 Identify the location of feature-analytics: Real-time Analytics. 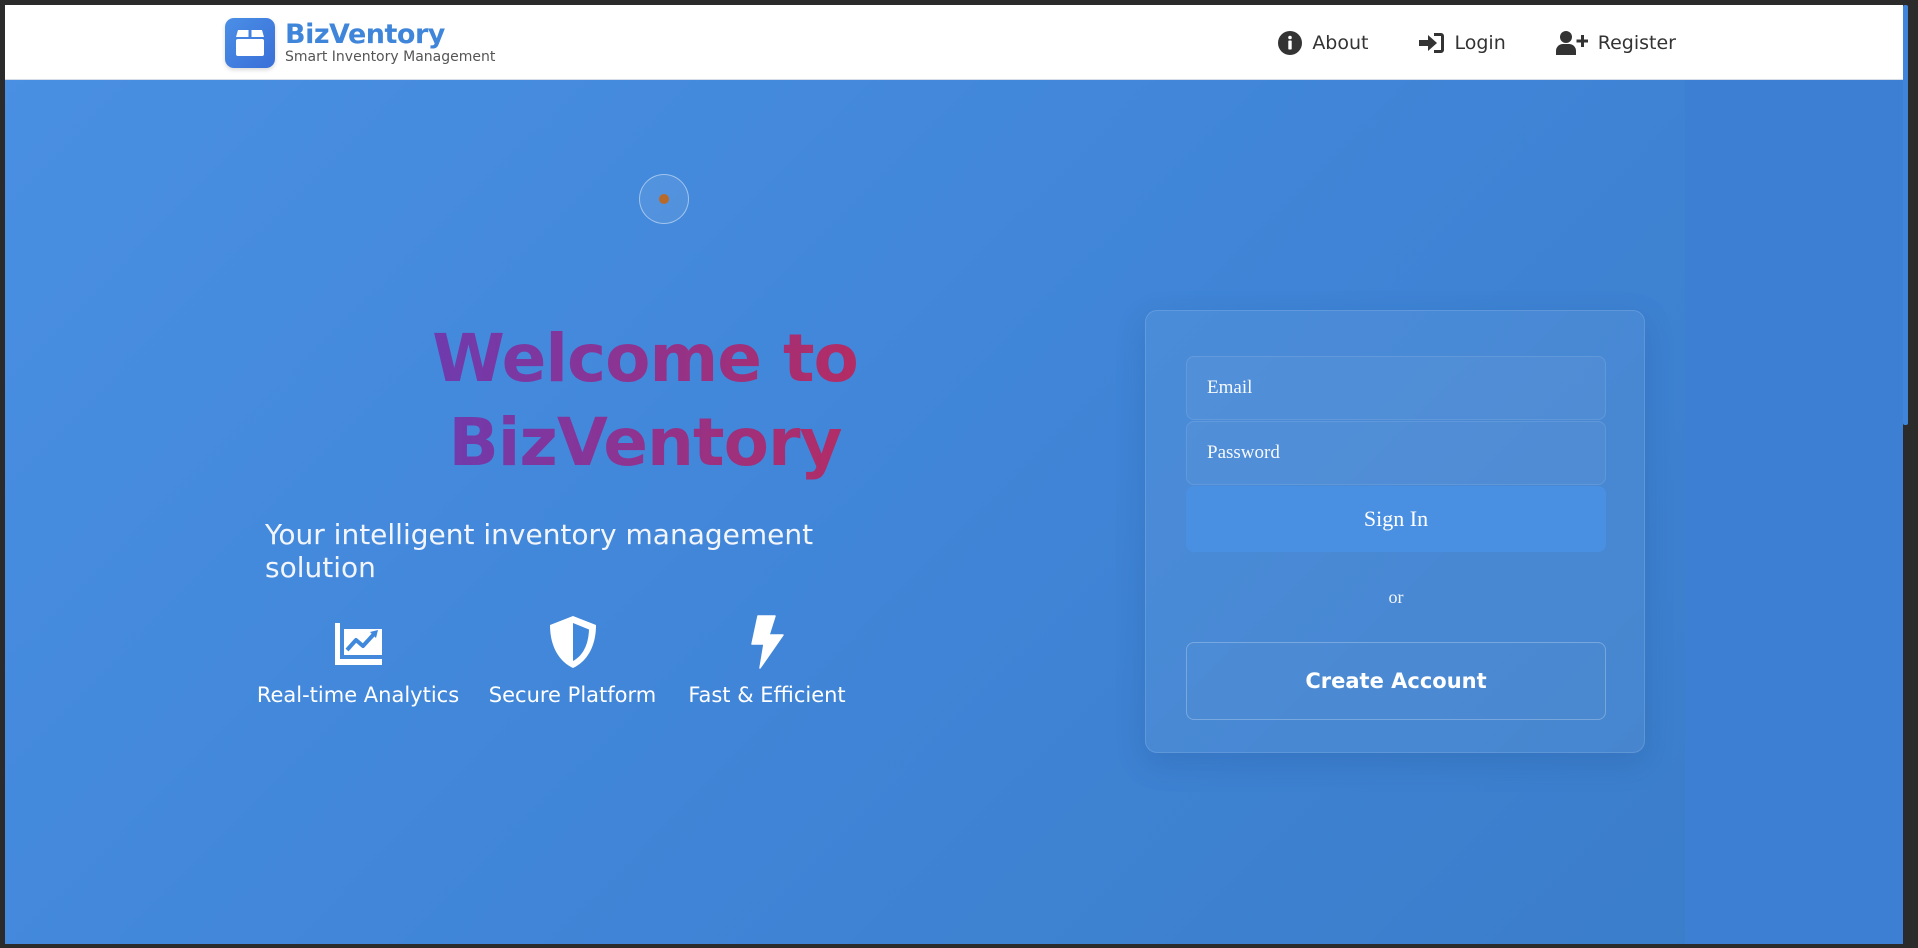
(358, 661).